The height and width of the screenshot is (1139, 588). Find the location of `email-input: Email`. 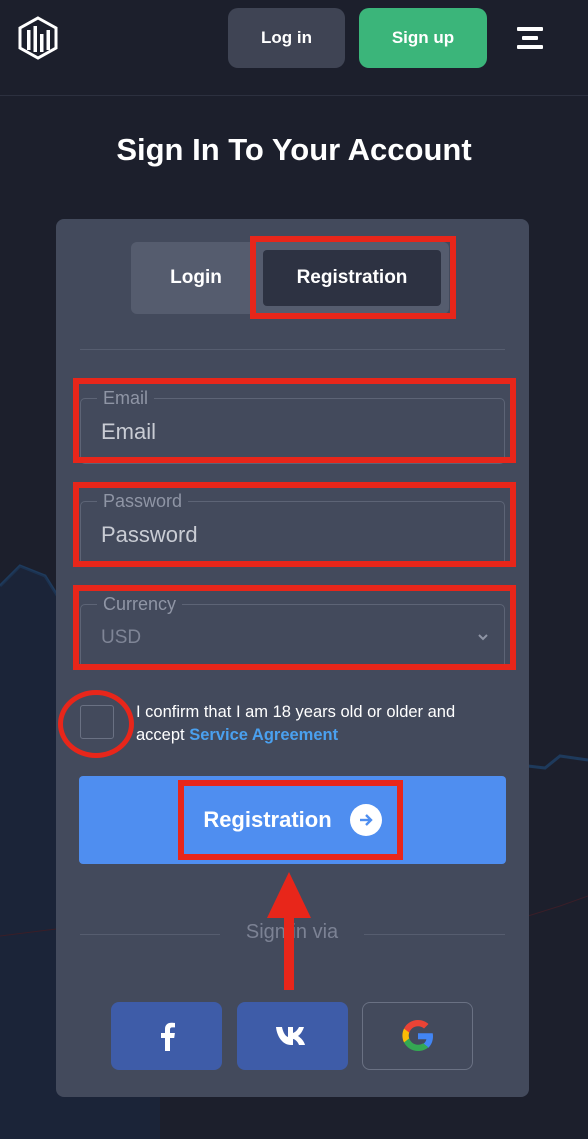

email-input: Email is located at coordinates (128, 432).